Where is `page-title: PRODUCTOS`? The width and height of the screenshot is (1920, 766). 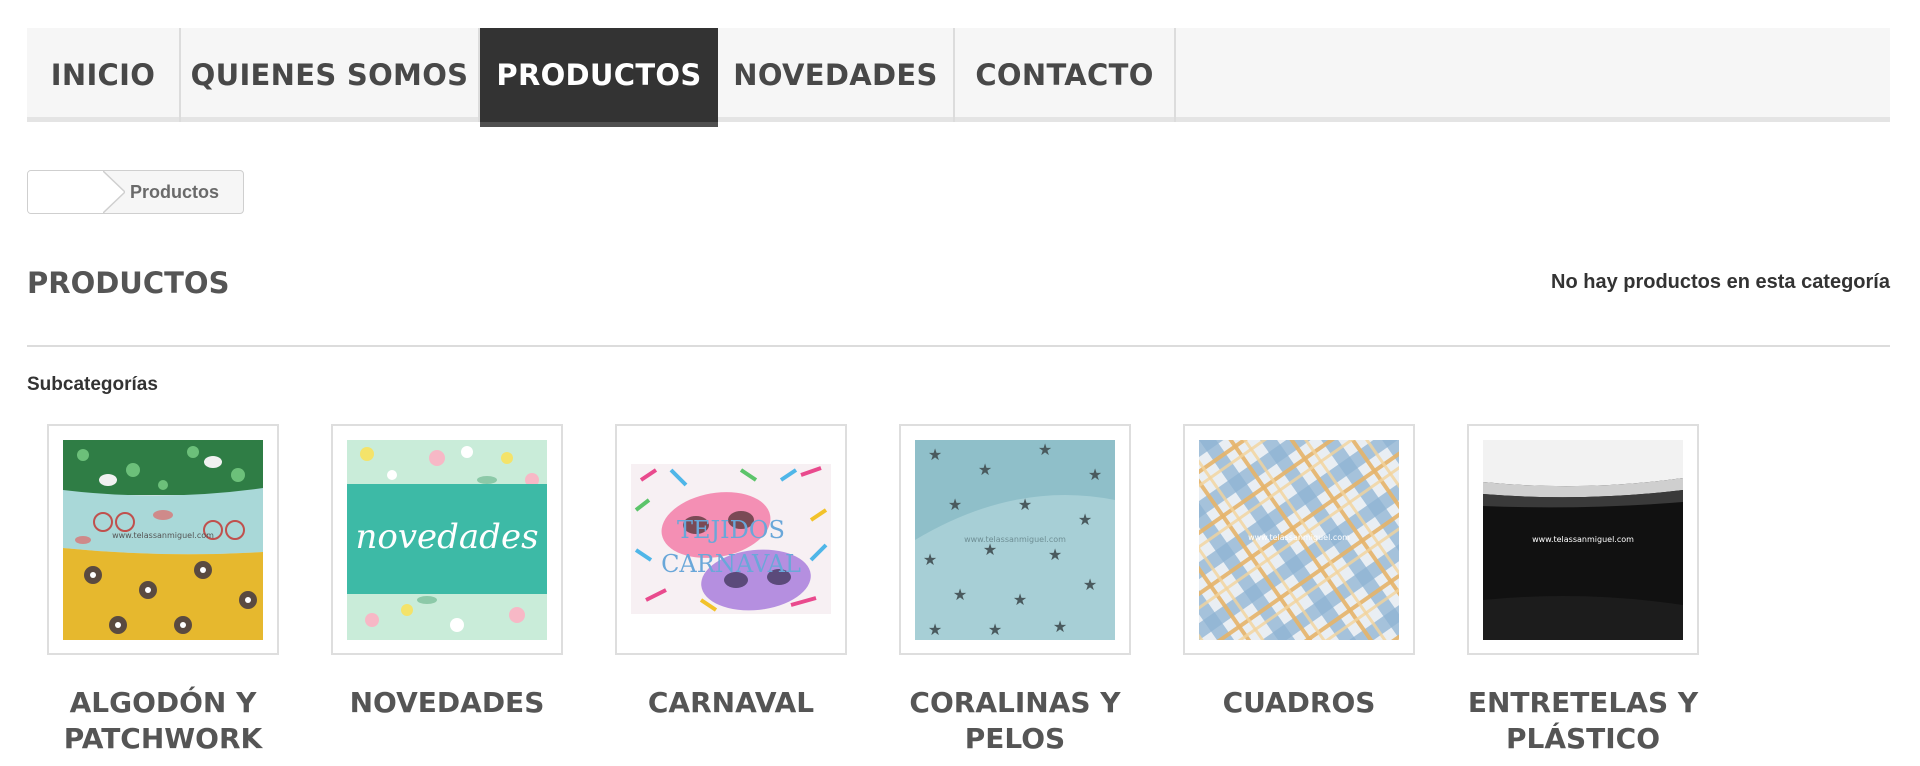
page-title: PRODUCTOS is located at coordinates (128, 283).